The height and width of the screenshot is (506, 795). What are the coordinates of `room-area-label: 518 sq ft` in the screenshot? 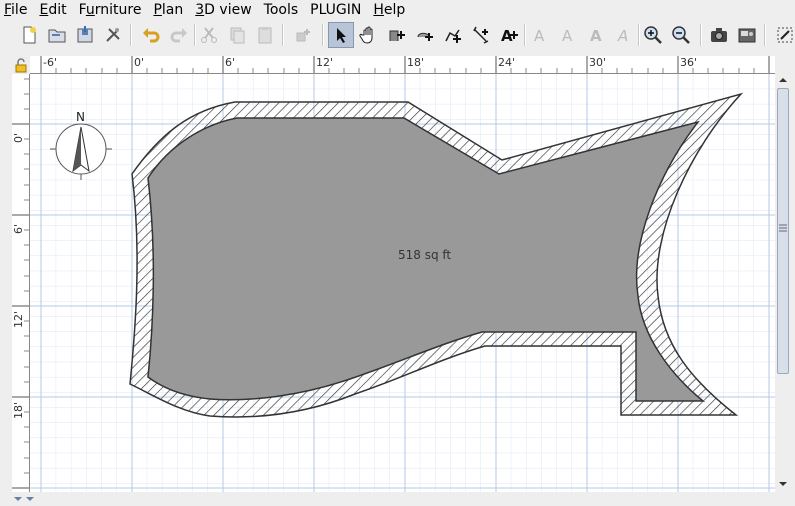 It's located at (425, 255).